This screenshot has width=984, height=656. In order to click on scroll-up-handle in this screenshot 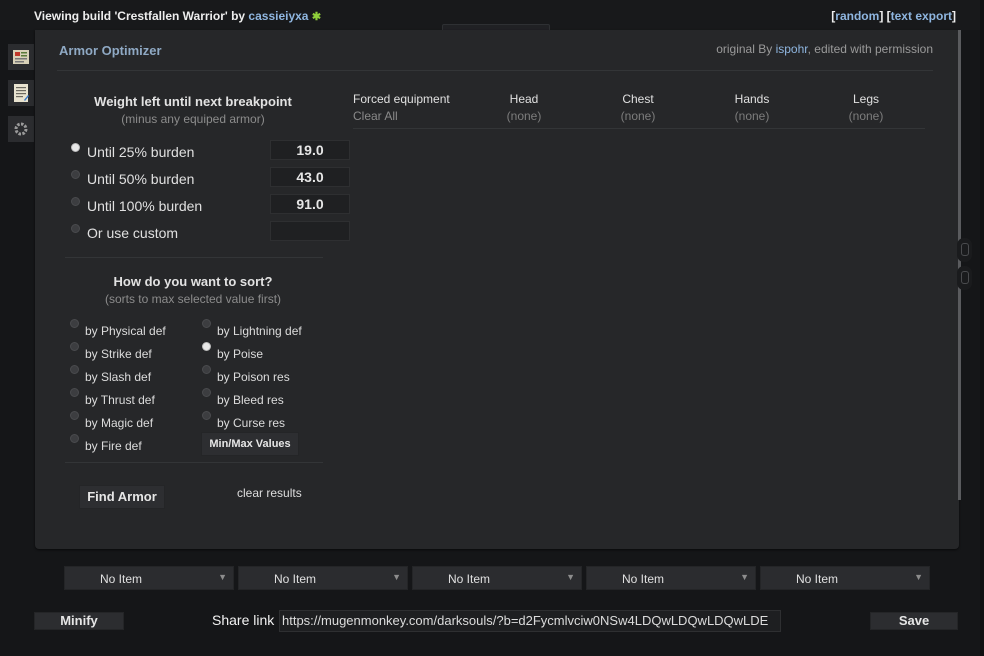, I will do `click(964, 250)`.